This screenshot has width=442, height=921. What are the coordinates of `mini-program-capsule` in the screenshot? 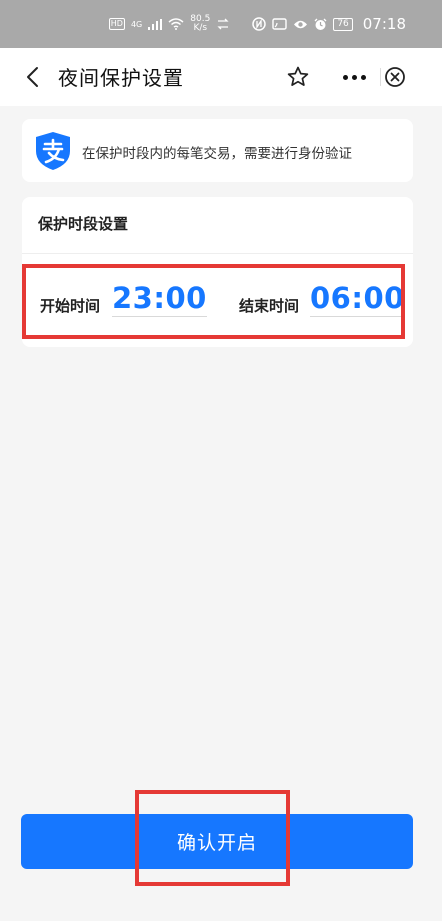 It's located at (372, 77).